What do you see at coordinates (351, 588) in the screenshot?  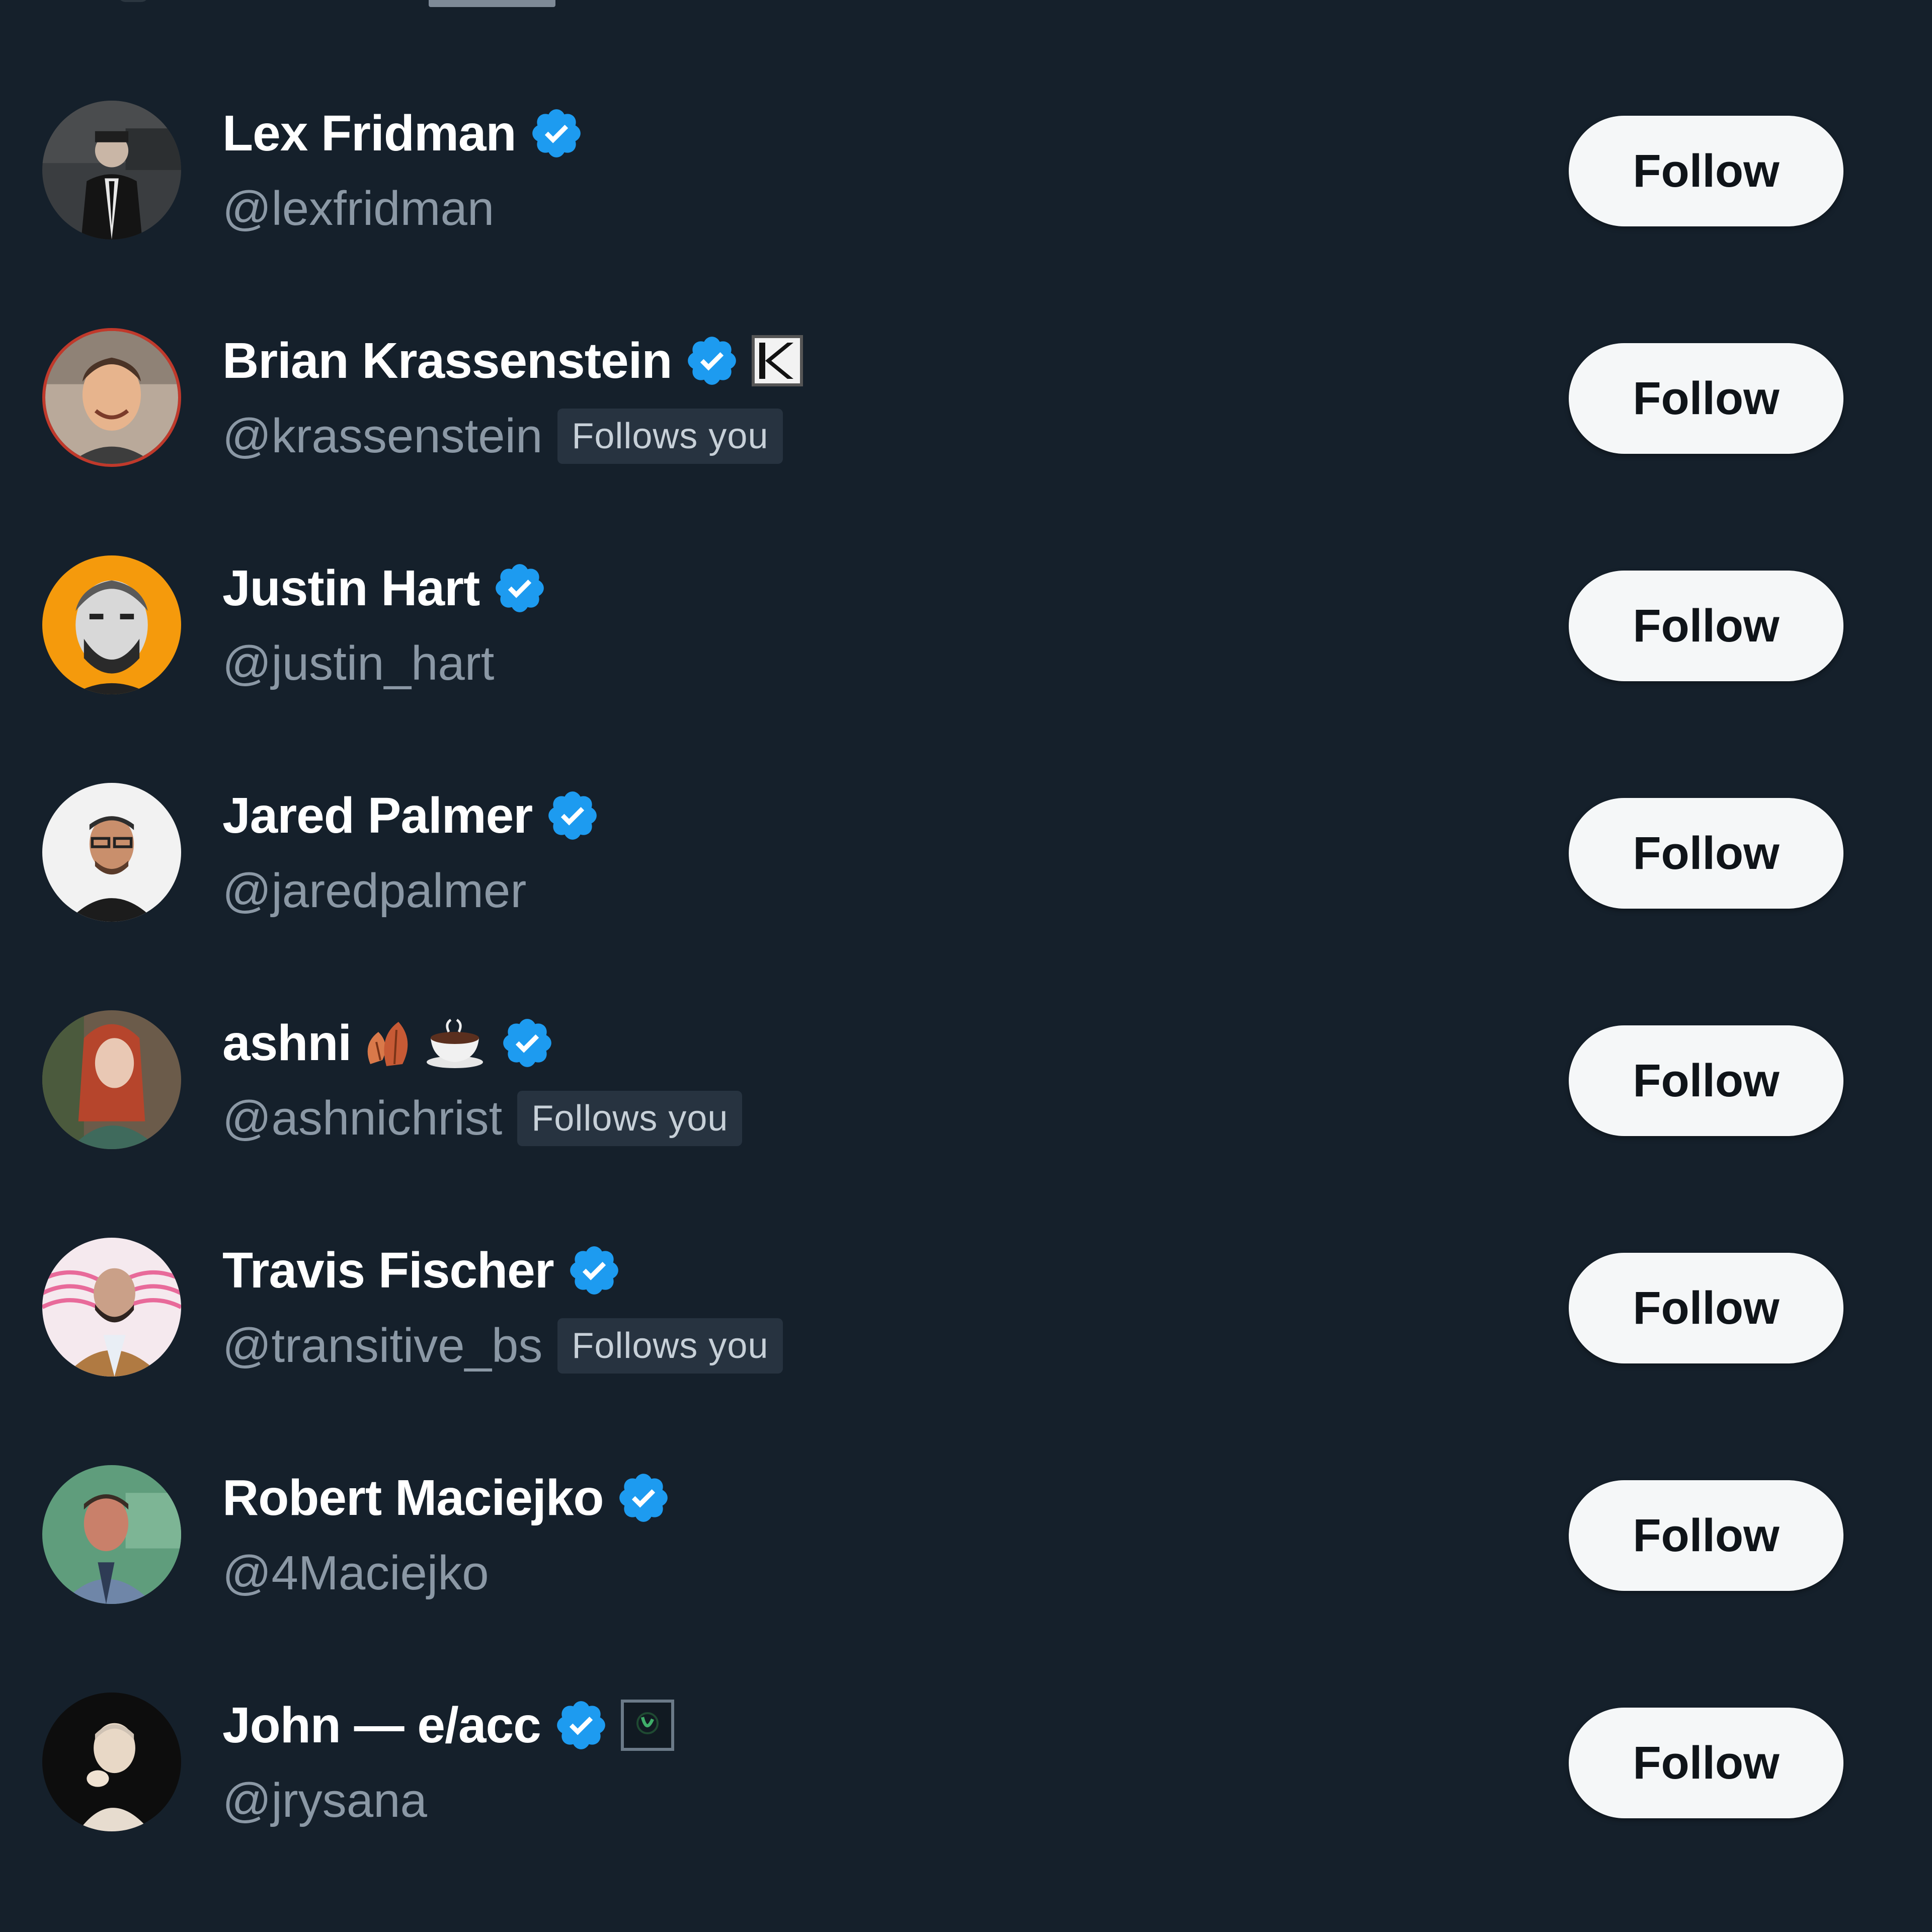 I see `account-name: Justin Hart` at bounding box center [351, 588].